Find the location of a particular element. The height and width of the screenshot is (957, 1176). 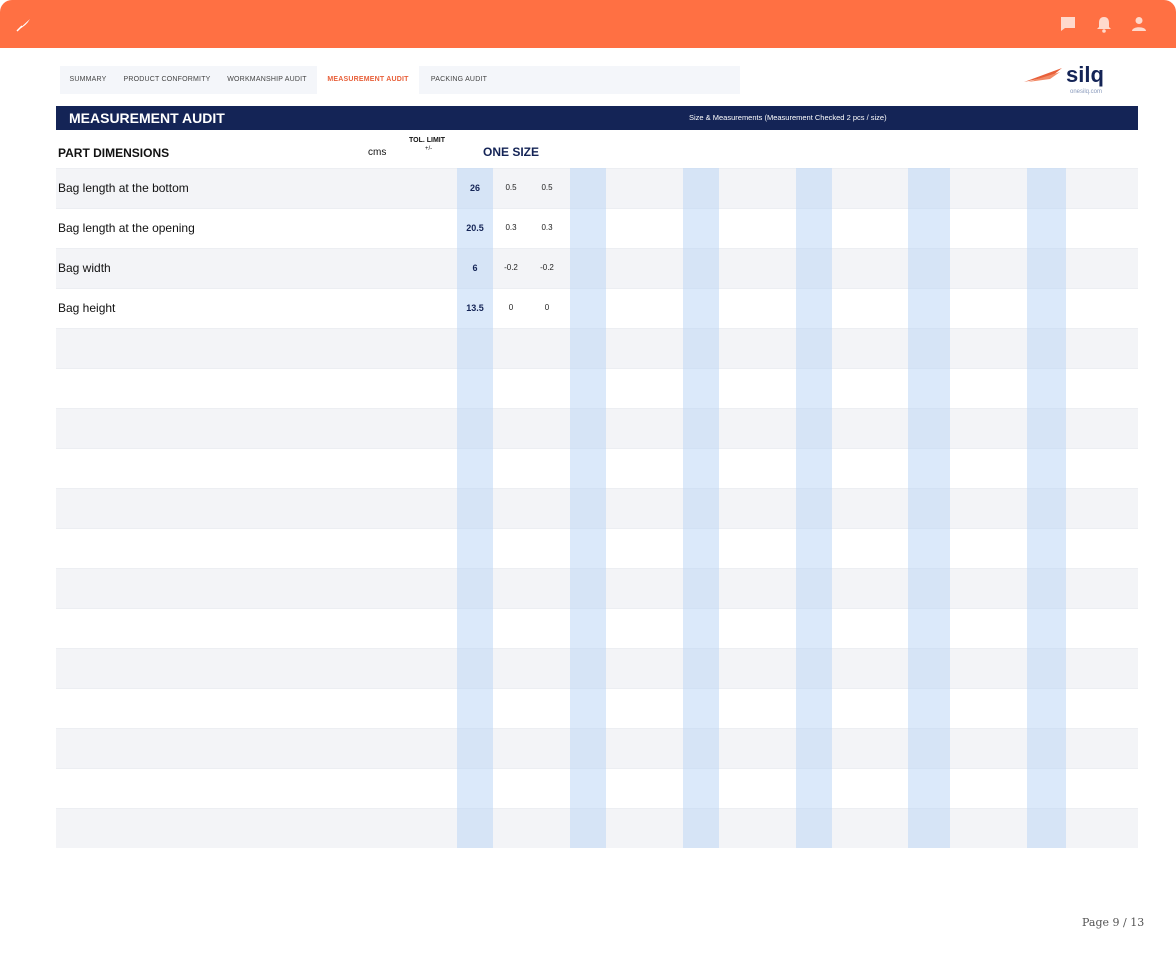

feather-logo-icon is located at coordinates (24, 26).